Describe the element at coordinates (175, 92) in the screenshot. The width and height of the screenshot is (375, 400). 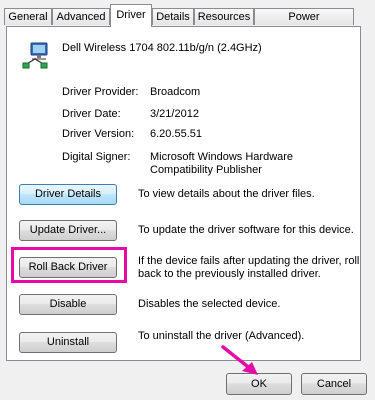
I see `driver-provider-value: Broadcom` at that location.